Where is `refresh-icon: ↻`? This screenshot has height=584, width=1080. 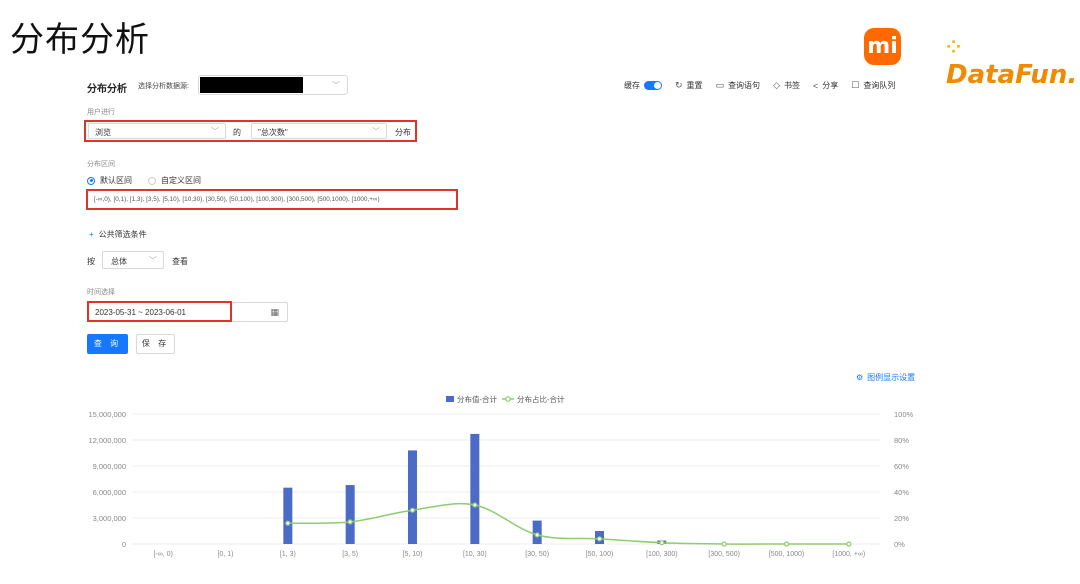 refresh-icon: ↻ is located at coordinates (679, 85).